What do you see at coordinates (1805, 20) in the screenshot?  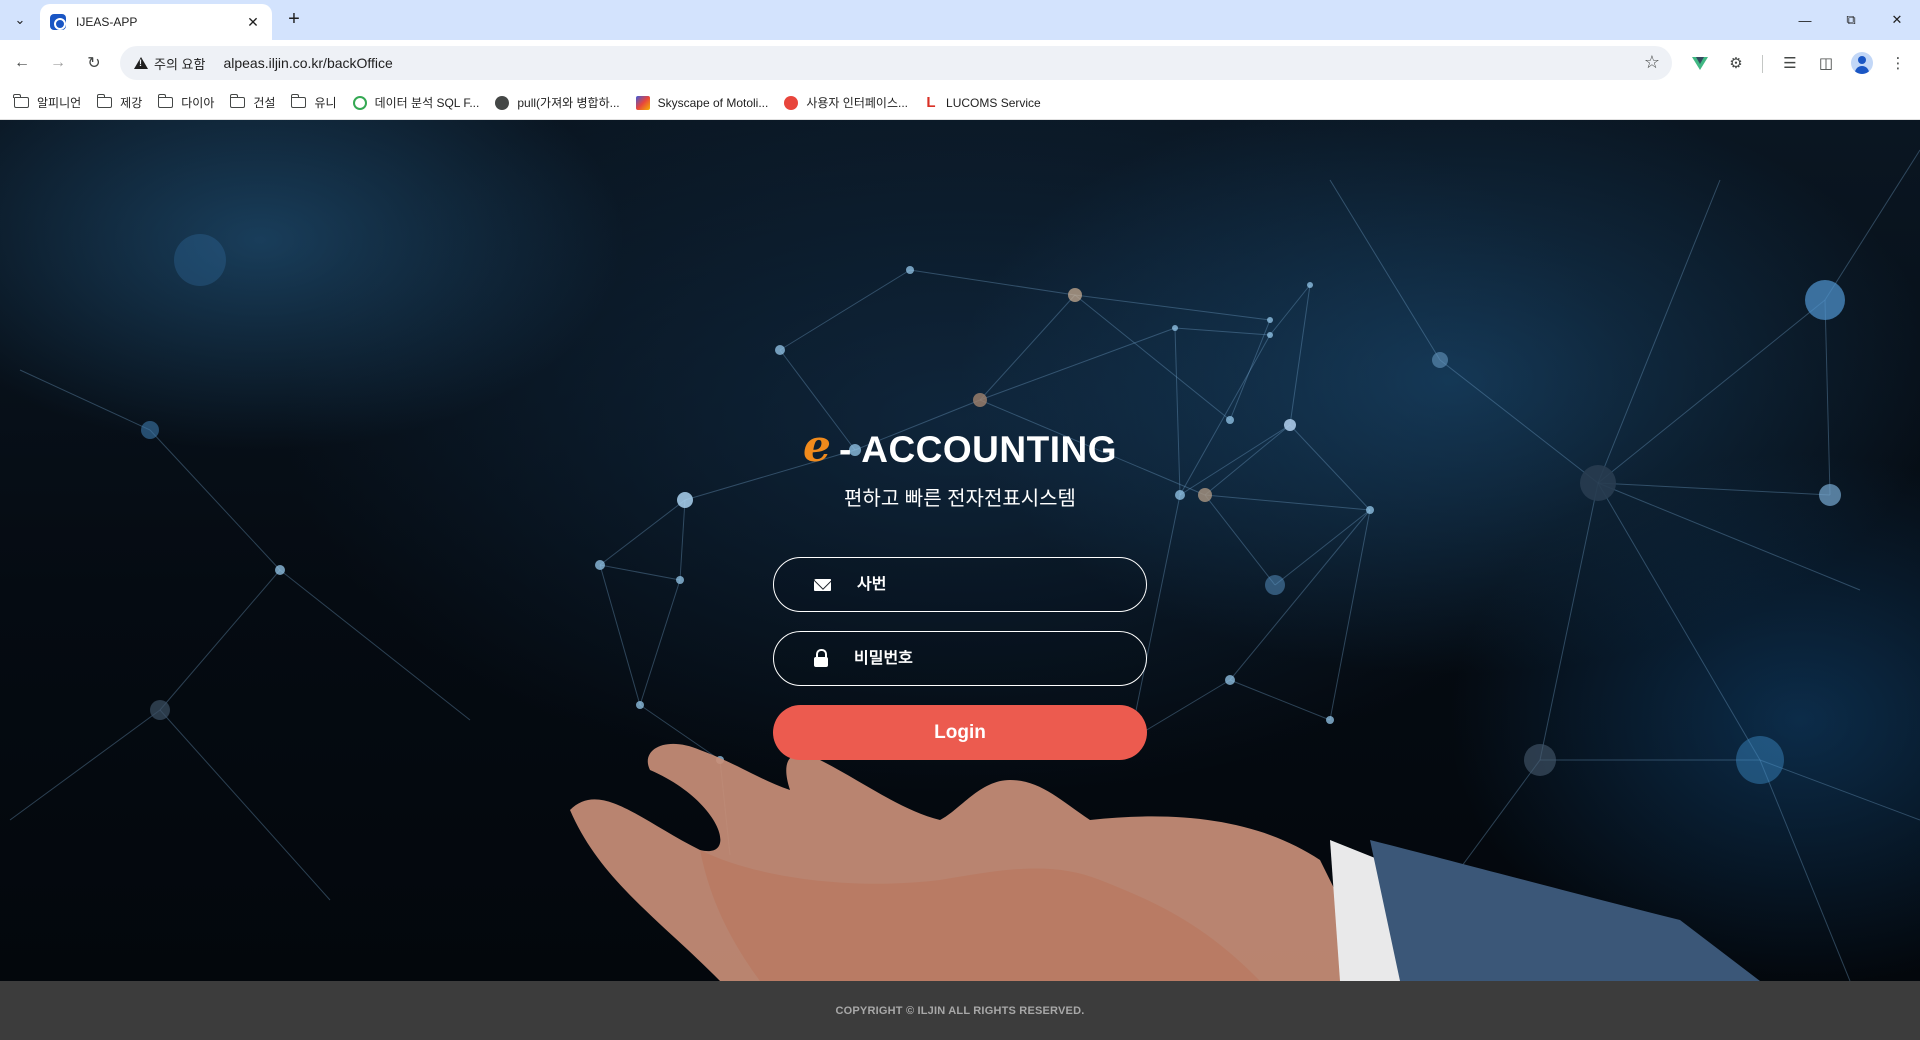 I see `minimize-icon: —` at bounding box center [1805, 20].